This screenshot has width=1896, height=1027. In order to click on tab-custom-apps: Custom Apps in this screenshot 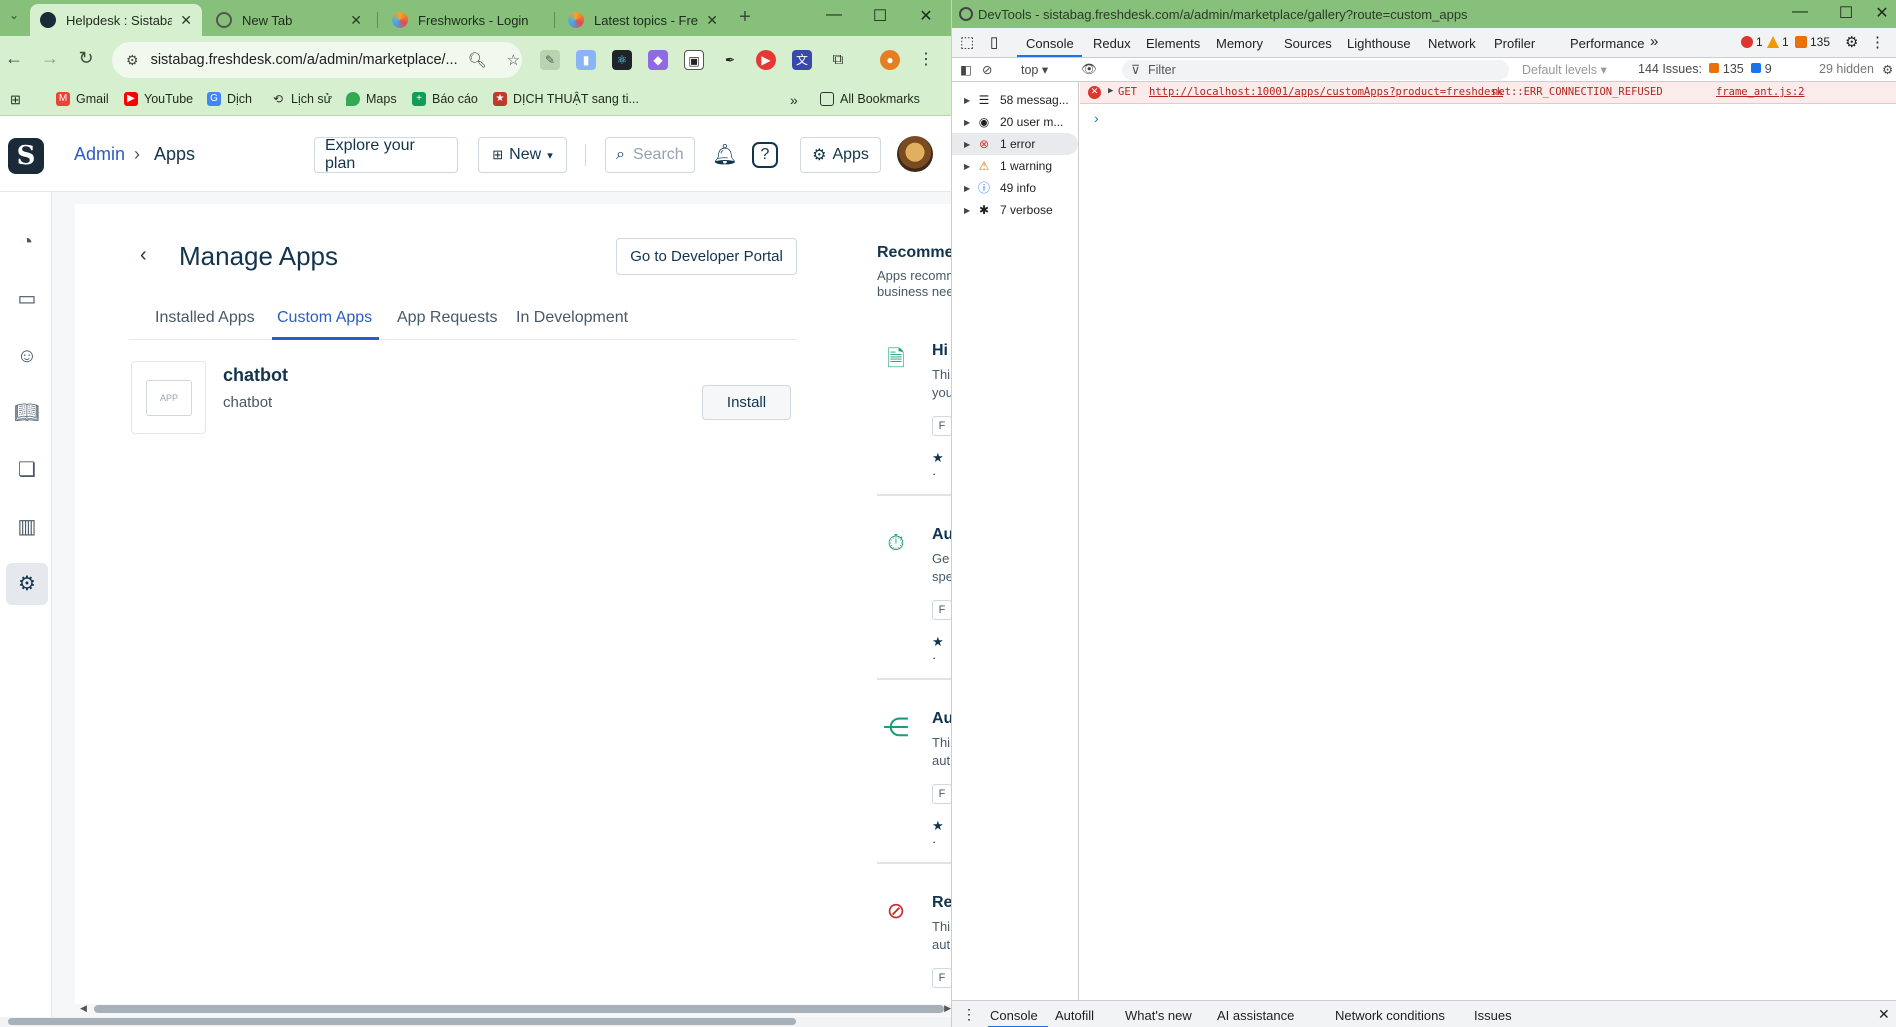, I will do `click(324, 318)`.